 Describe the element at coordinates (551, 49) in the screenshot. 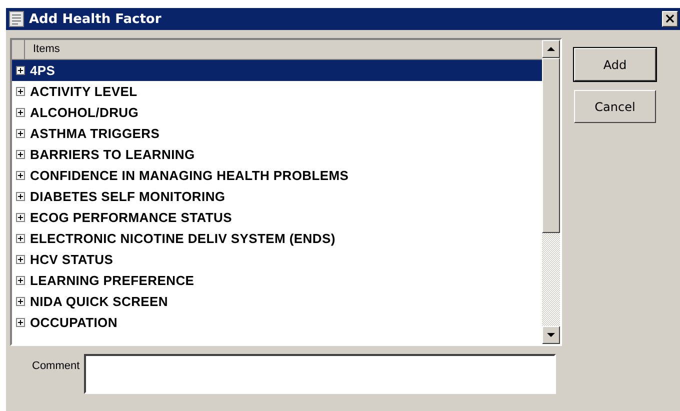

I see `up-arrow-icon` at that location.